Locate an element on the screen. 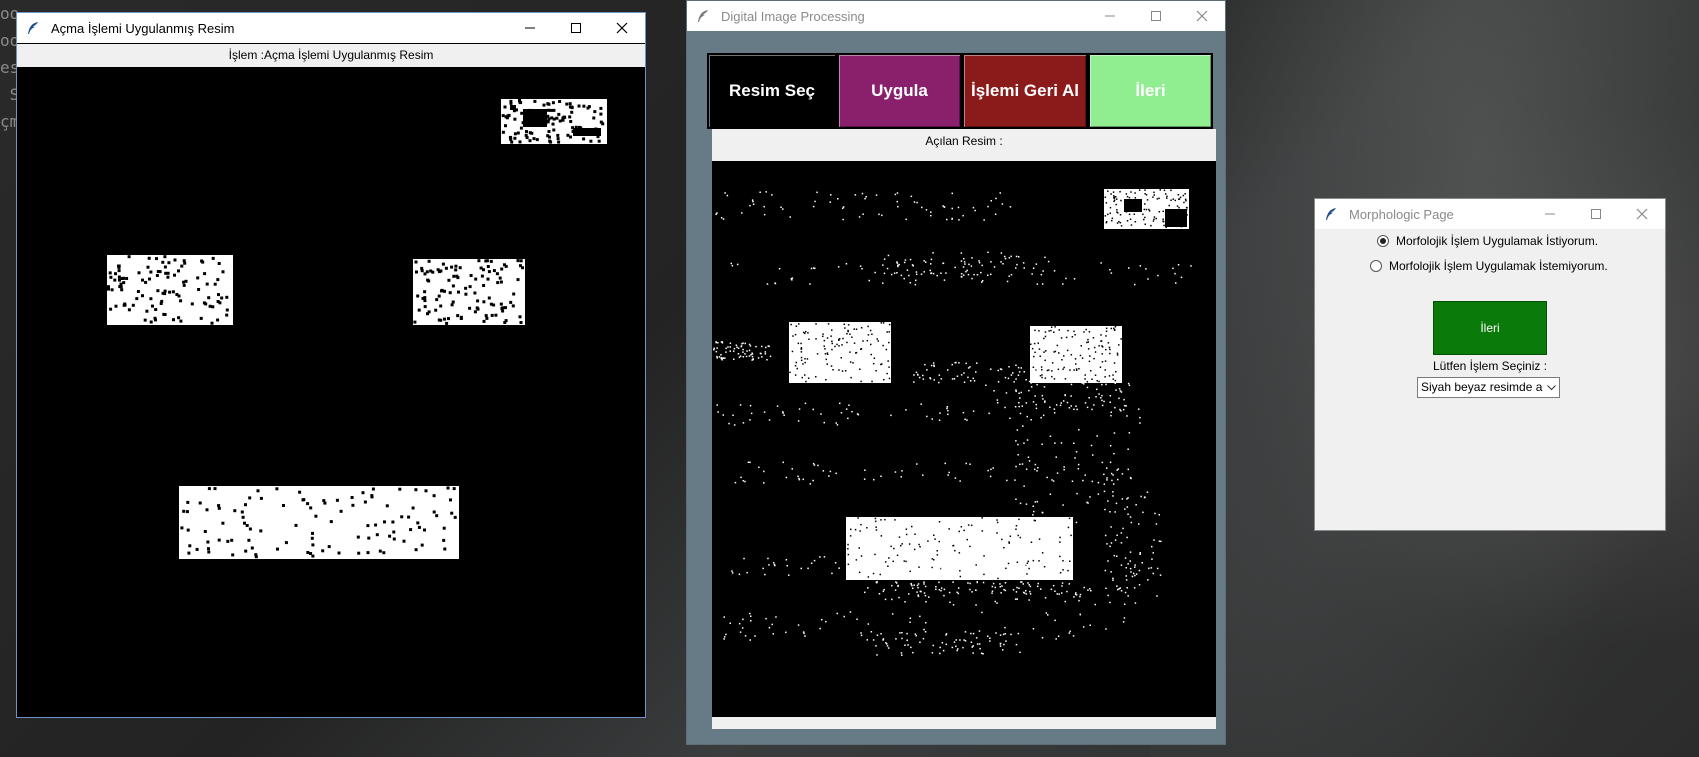 Image resolution: width=1699 pixels, height=757 pixels. undo-button: İşlemi Geri Al is located at coordinates (1025, 91).